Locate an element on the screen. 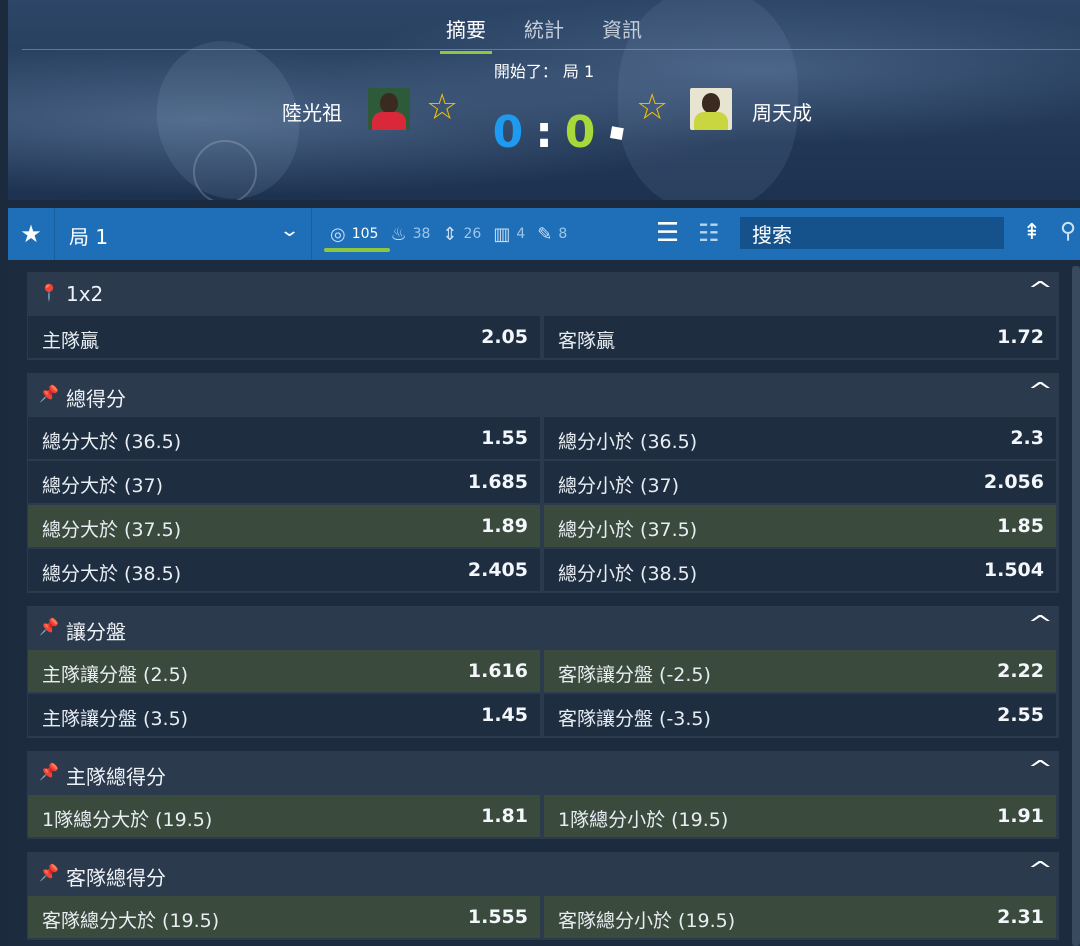 This screenshot has width=1080, height=946. tab-summary: 摘要 is located at coordinates (466, 34).